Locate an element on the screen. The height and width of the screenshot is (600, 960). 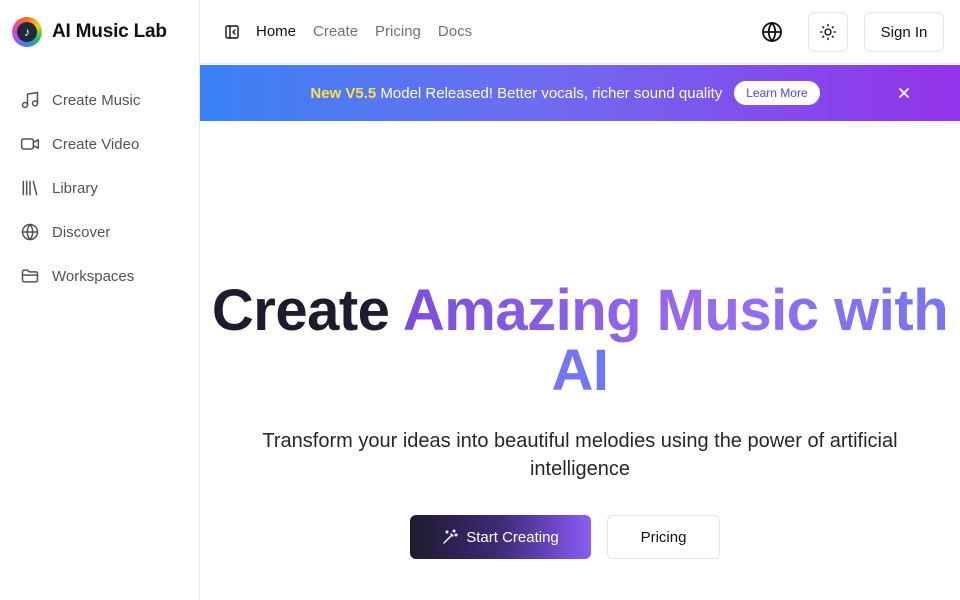
sidebar-item-label: Library is located at coordinates (75, 188).